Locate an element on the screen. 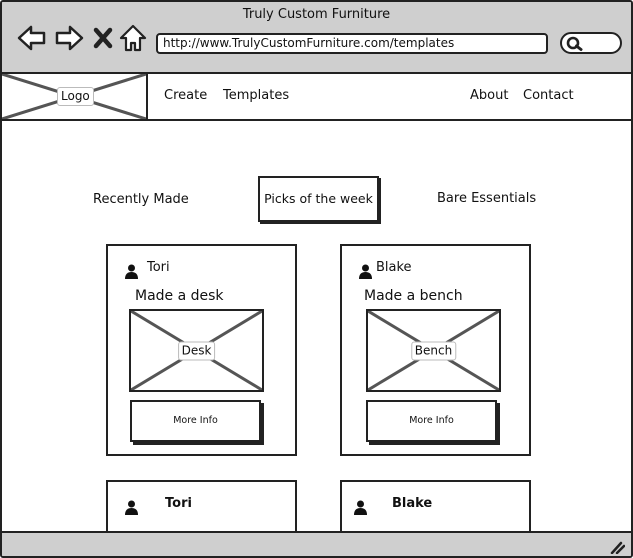 The image size is (633, 558). forward-arrow-icon is located at coordinates (69, 38).